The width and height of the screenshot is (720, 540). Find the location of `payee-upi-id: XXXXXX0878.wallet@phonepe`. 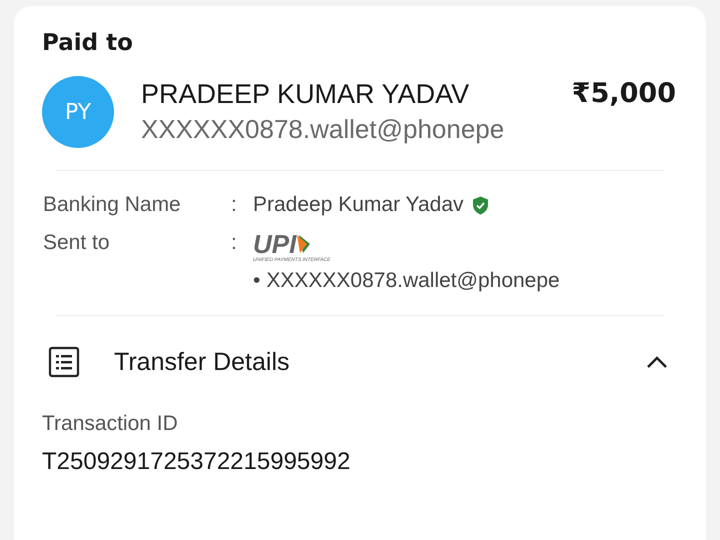

payee-upi-id: XXXXXX0878.wallet@phonepe is located at coordinates (323, 129).